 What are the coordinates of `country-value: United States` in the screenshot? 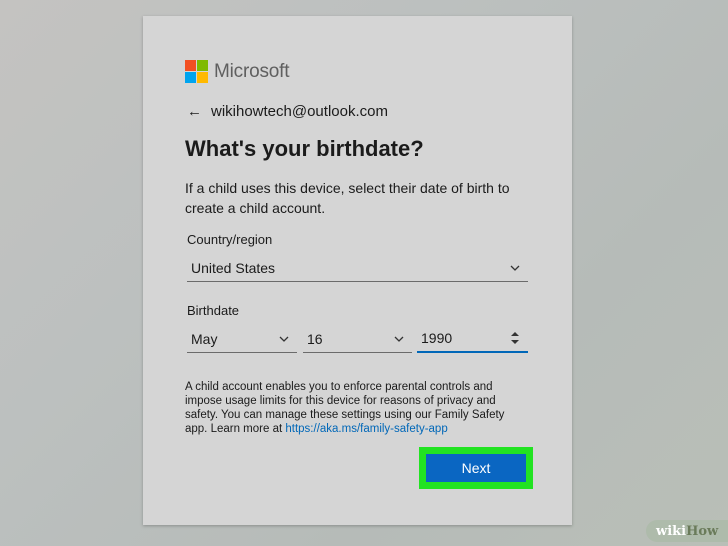 It's located at (233, 267).